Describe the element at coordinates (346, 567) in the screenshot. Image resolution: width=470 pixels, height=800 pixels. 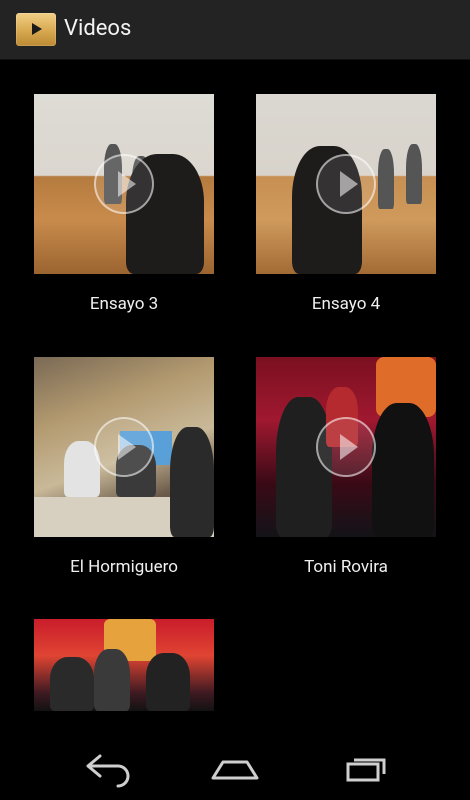
I see `video-title: Toni Rovira` at that location.